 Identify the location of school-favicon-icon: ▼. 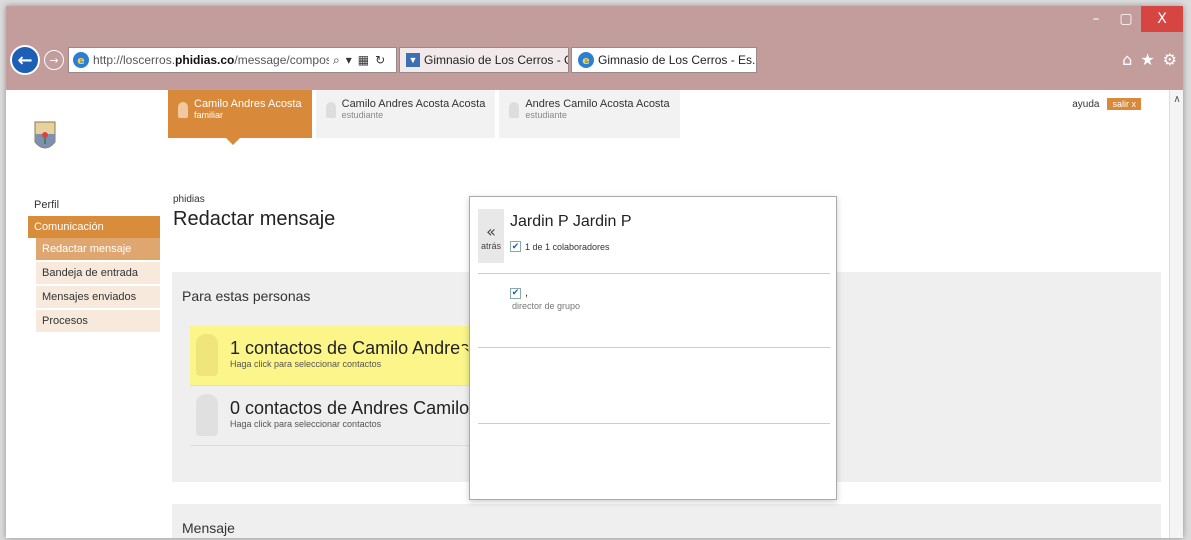
(413, 60).